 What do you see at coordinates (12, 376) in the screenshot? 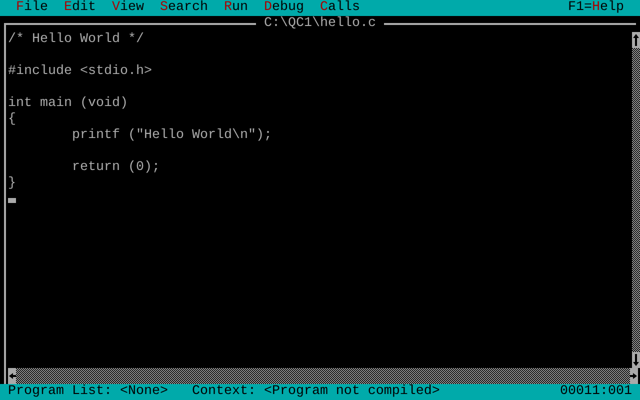
I see `arrow-left-icon` at bounding box center [12, 376].